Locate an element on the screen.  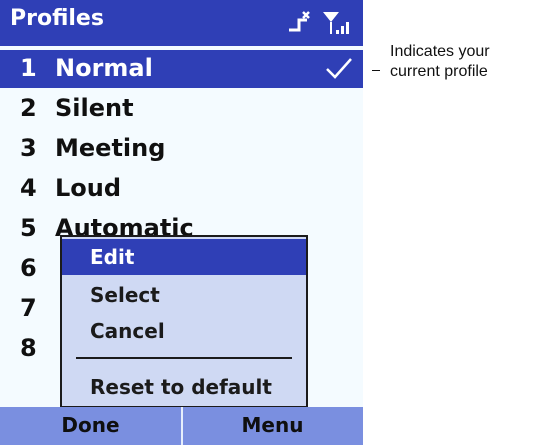
check-icon is located at coordinates (339, 71).